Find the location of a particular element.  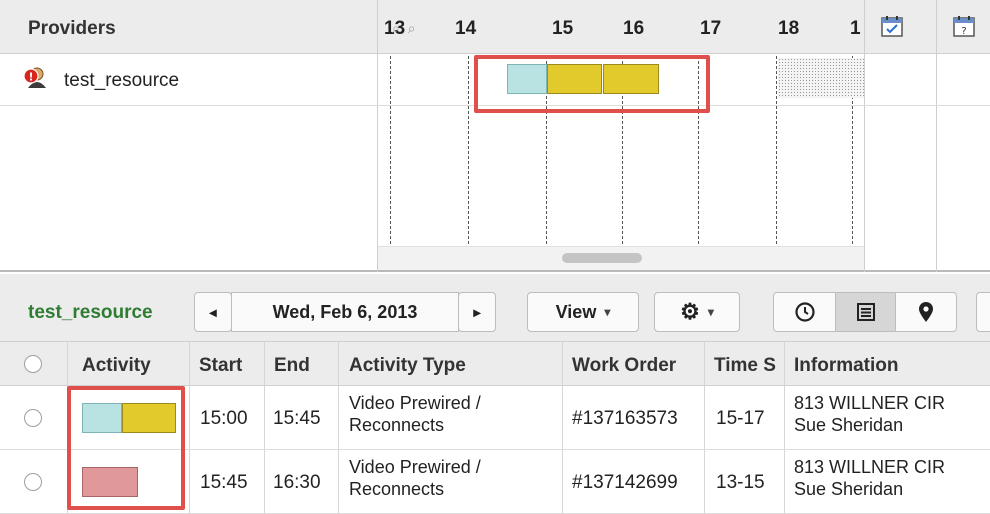

select-all-checkbox is located at coordinates (33, 364).